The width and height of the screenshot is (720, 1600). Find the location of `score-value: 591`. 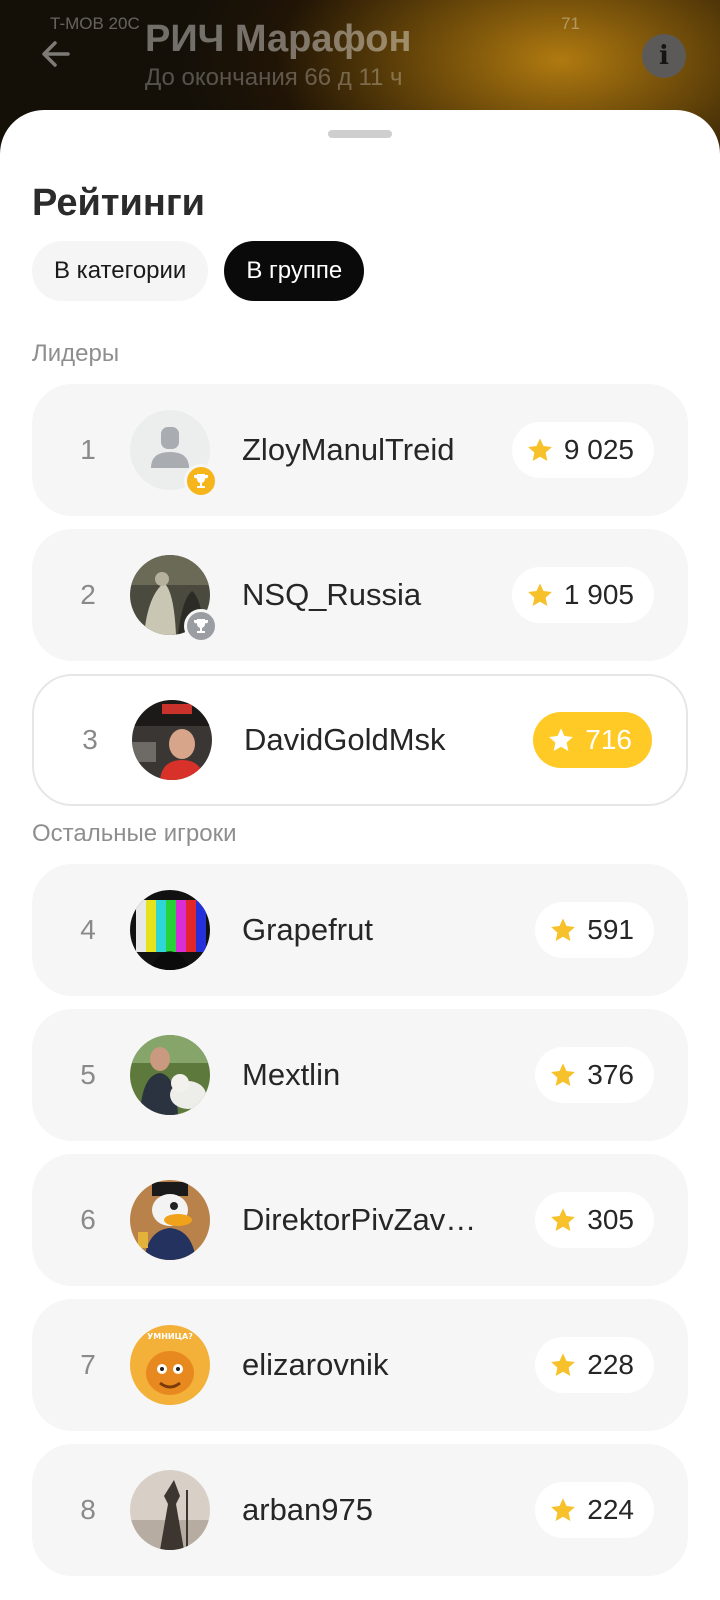

score-value: 591 is located at coordinates (610, 929).